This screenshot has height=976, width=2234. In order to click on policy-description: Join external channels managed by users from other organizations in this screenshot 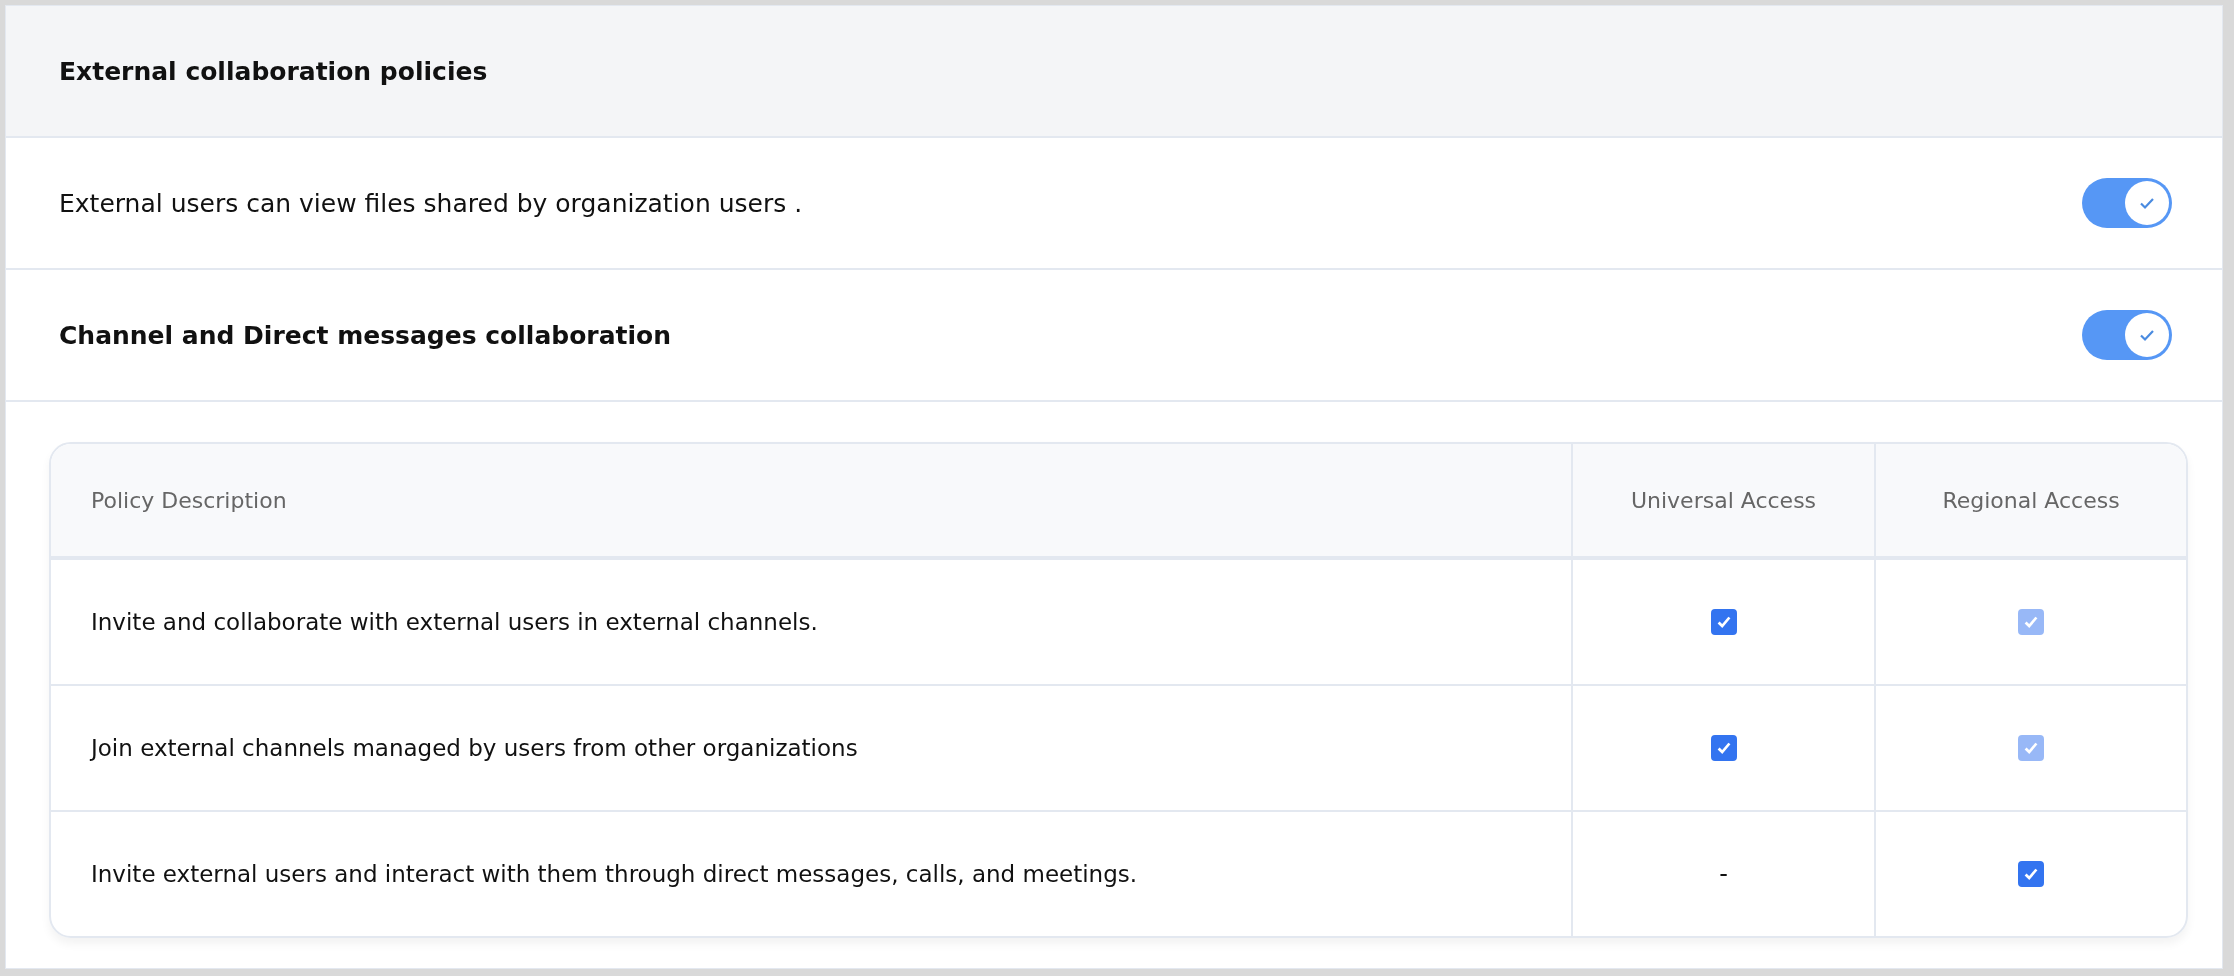, I will do `click(474, 748)`.